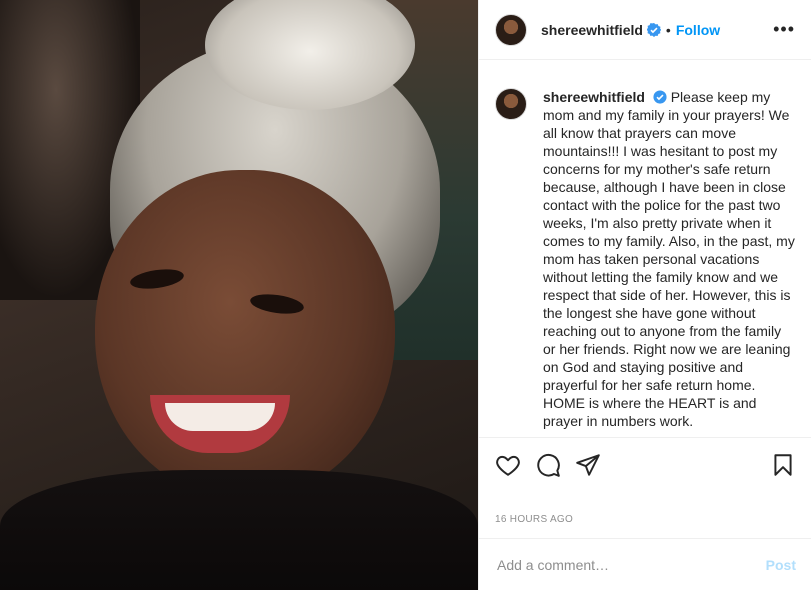  I want to click on post-comment-button: Post, so click(781, 565).